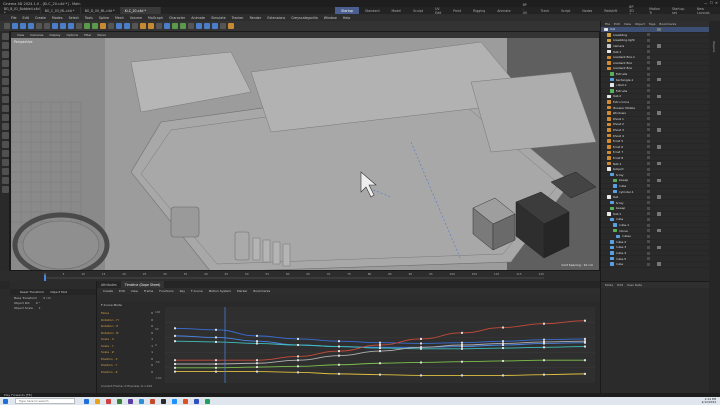 The image size is (720, 405). Describe the element at coordinates (73, 35) in the screenshot. I see `viewport-menu-item: Options` at that location.